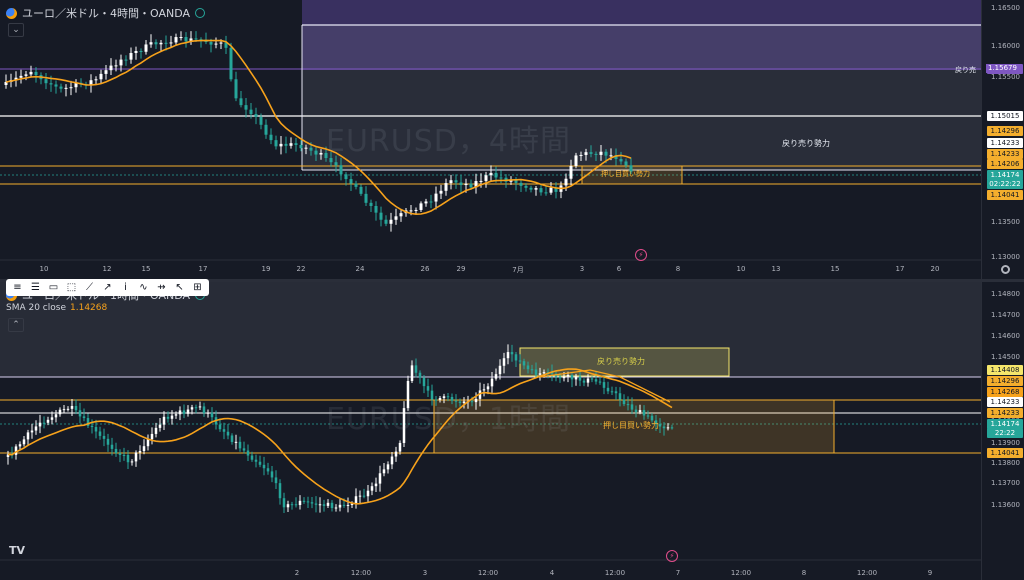 This screenshot has height=580, width=1024. Describe the element at coordinates (16, 30) in the screenshot. I see `chevron-down-icon: ⌄` at that location.